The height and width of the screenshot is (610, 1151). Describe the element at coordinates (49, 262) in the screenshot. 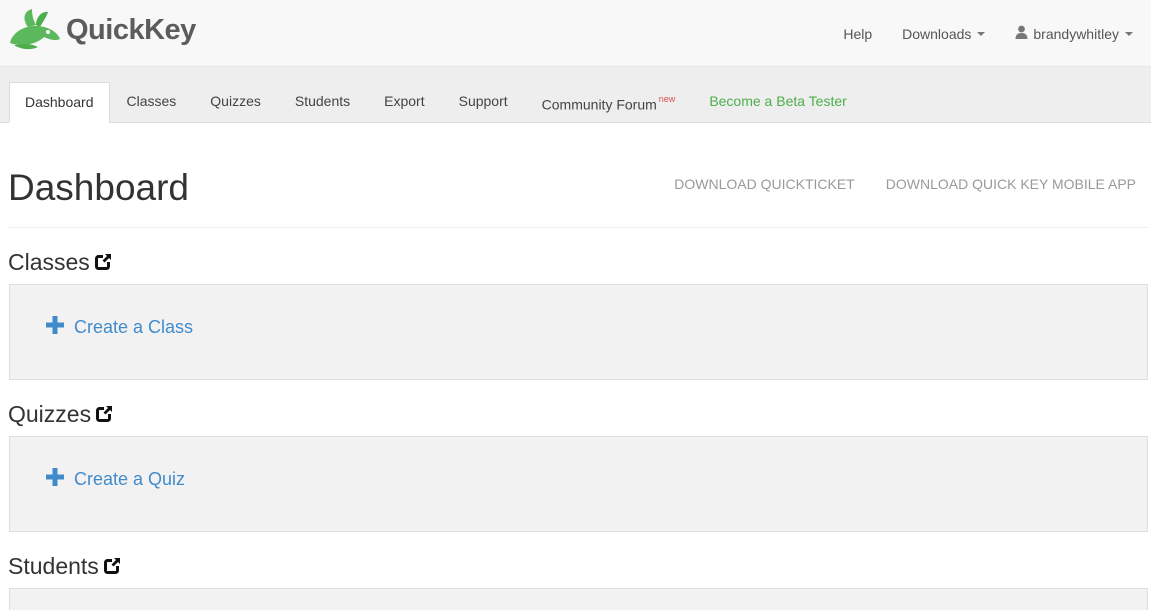

I see `classes-heading: Classes` at that location.